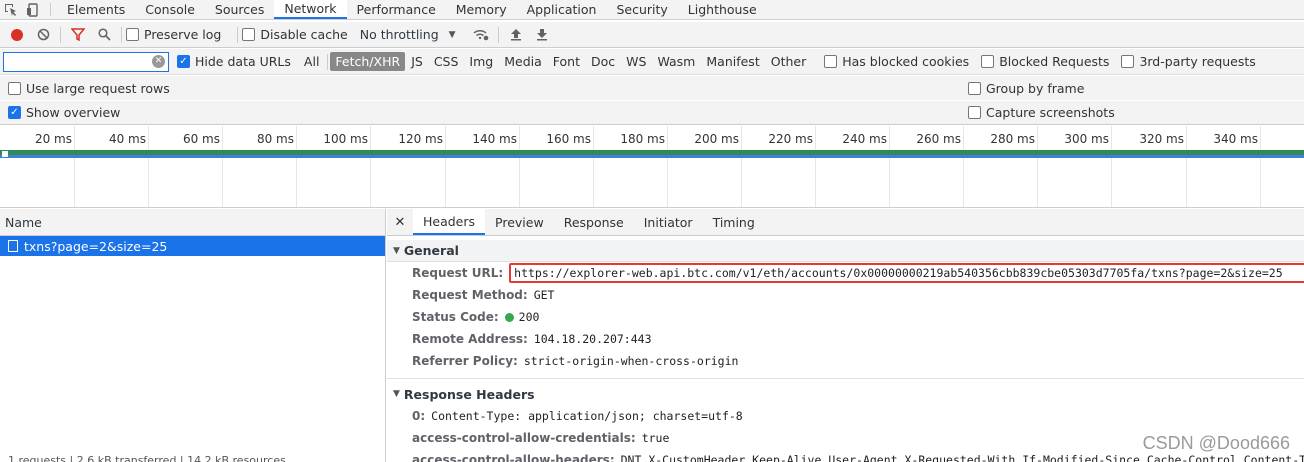  What do you see at coordinates (845, 317) in the screenshot?
I see `status-code-row: Status Code: 200` at bounding box center [845, 317].